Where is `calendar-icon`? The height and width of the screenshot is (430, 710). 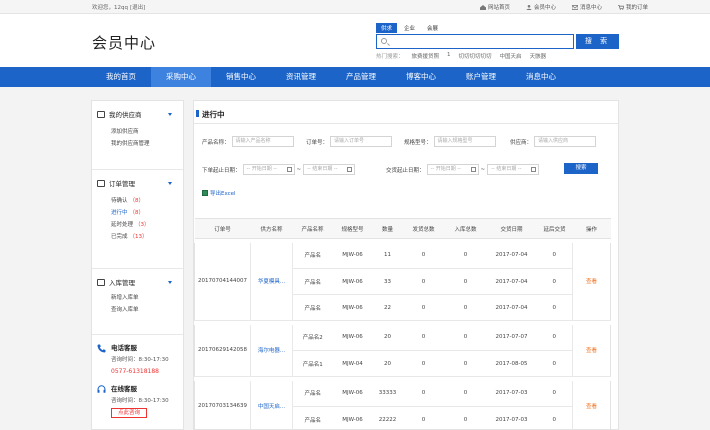 calendar-icon is located at coordinates (534, 169).